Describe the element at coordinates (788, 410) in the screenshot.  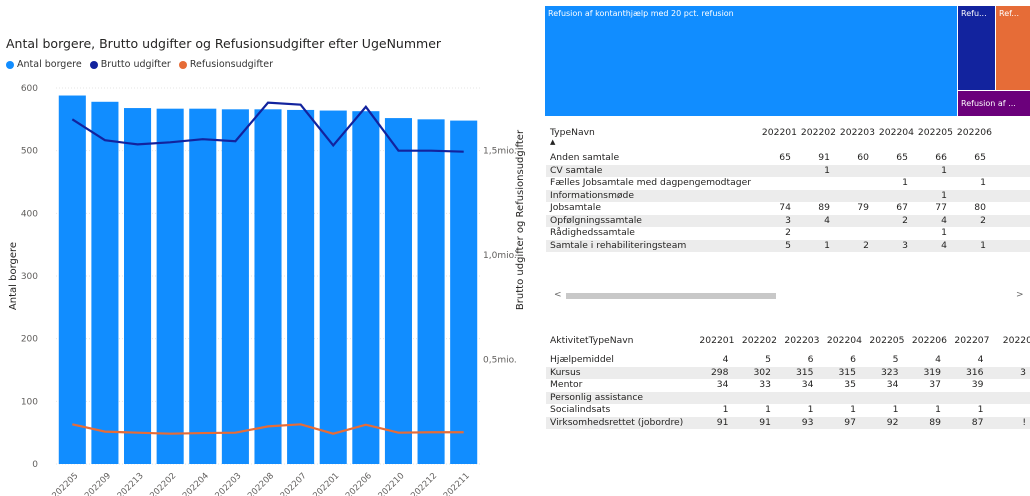
I see `table-row: Socialindsats 1 1 1 1 1 1 1` at that location.